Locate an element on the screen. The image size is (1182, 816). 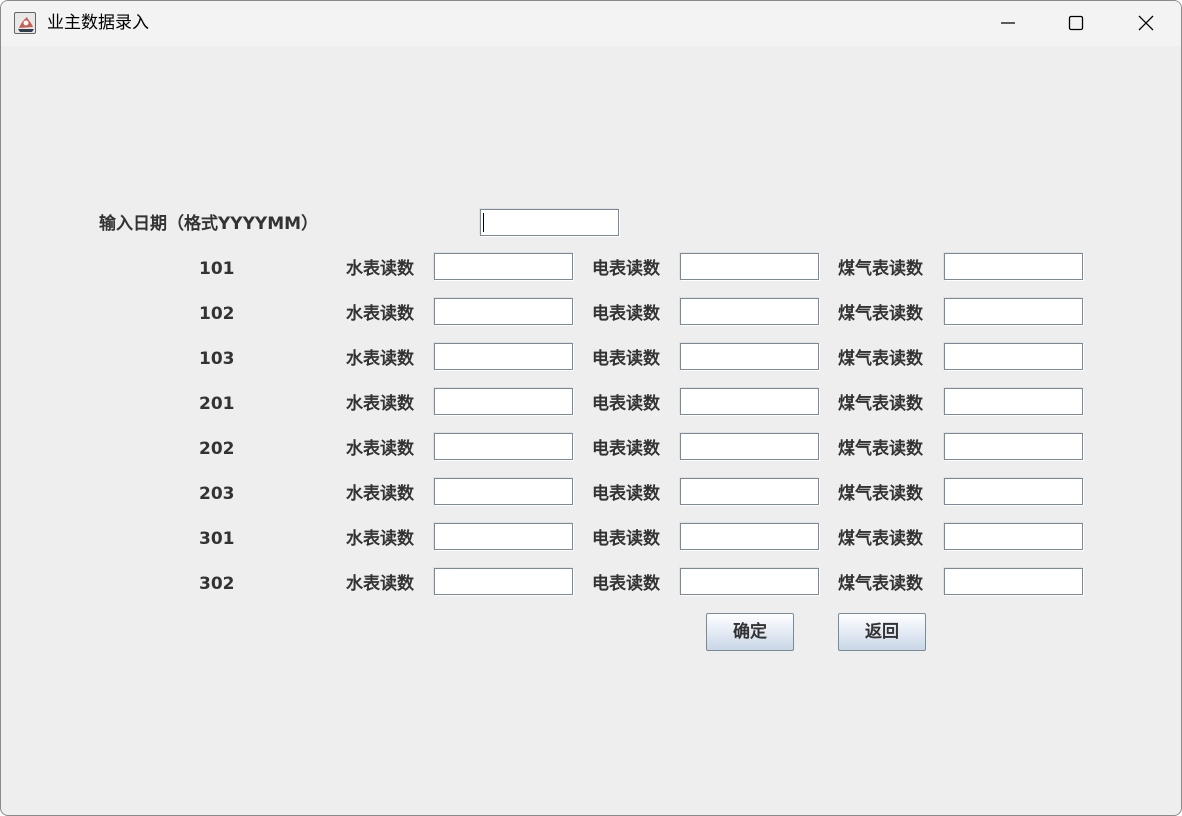
maximize-icon is located at coordinates (1076, 23).